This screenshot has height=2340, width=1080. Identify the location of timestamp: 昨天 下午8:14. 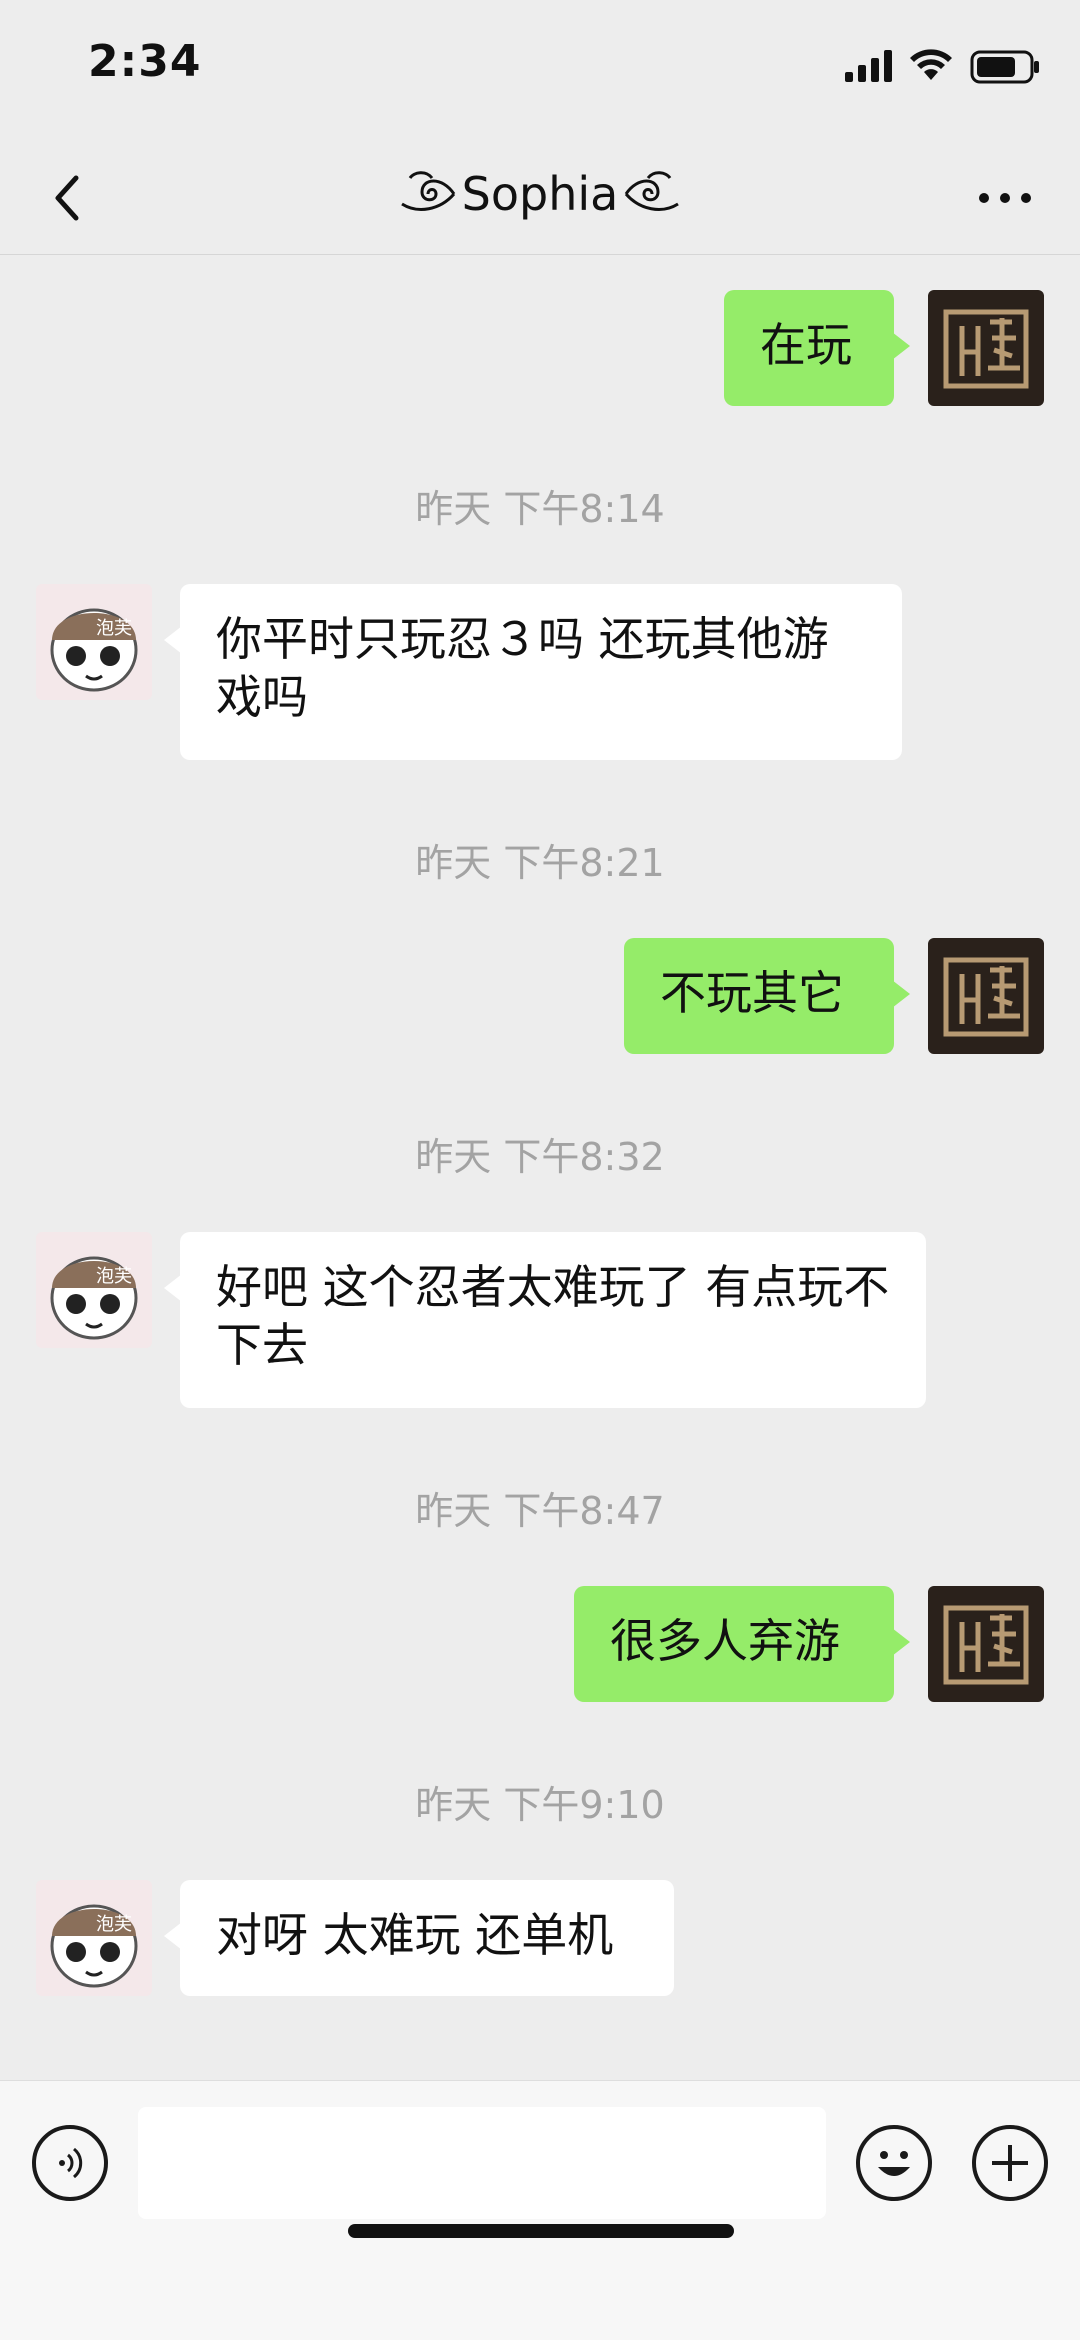
(540, 509).